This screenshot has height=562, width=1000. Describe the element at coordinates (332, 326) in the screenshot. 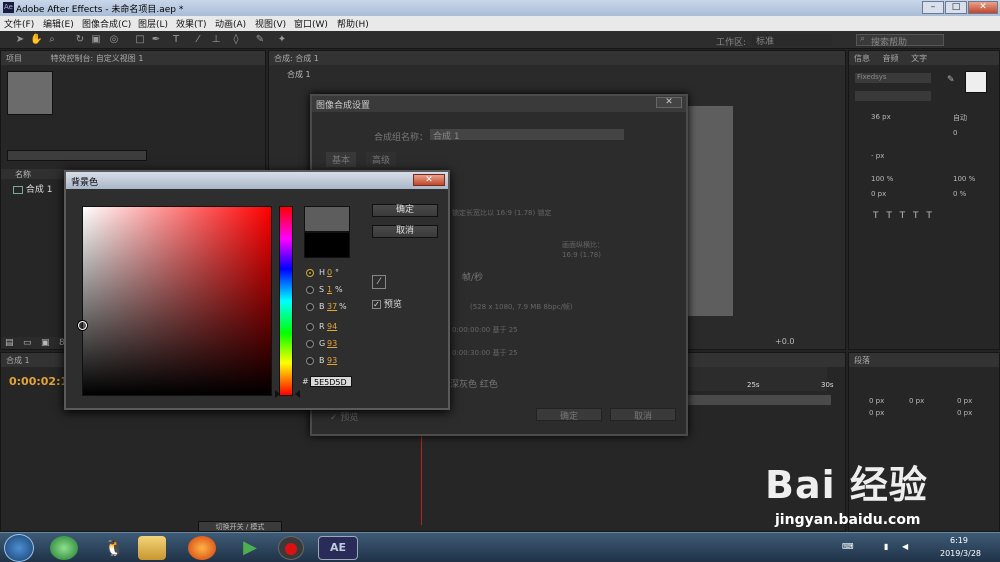

I see `red-value: 94` at that location.